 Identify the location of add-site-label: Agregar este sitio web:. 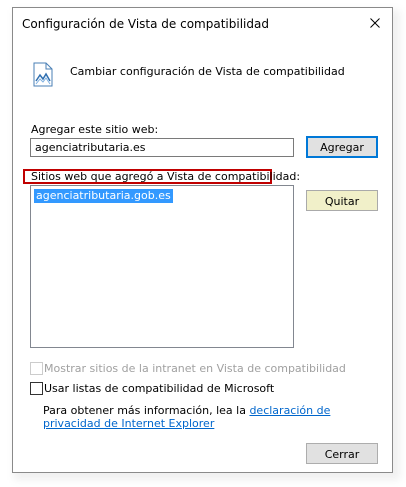
(95, 129).